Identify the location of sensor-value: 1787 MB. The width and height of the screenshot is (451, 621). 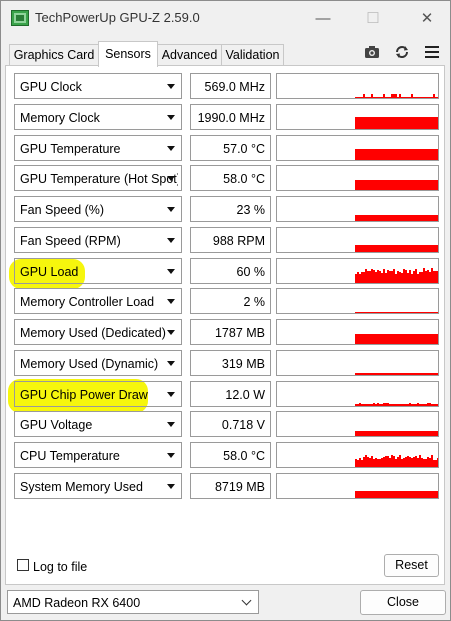
(230, 332).